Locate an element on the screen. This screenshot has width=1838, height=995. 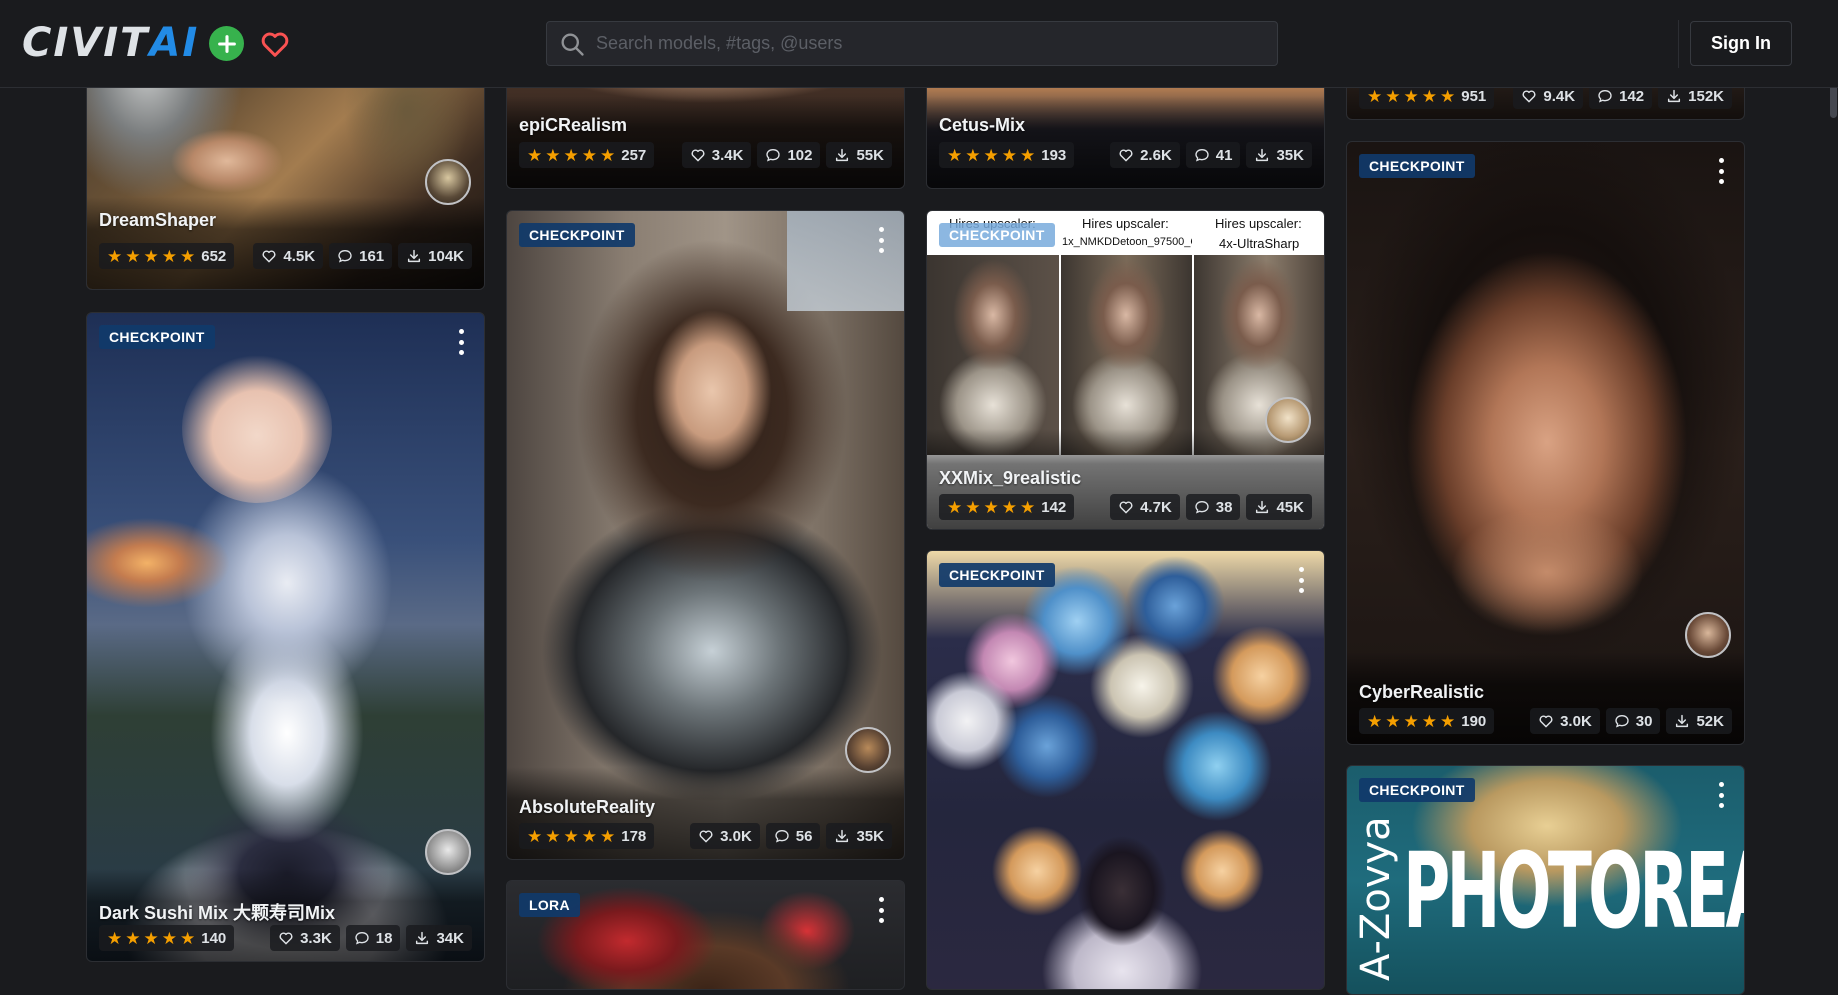
downloads-chip: 104K is located at coordinates (435, 256).